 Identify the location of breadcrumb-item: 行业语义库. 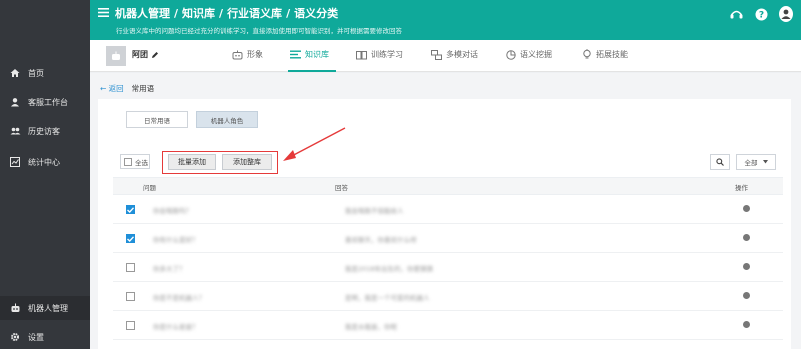
(254, 13).